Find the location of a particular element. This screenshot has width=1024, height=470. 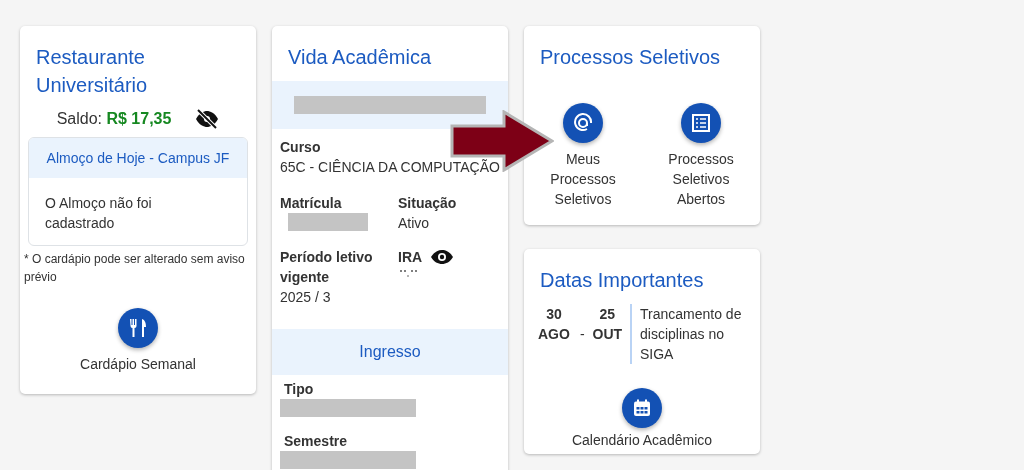

masked-value-icon is located at coordinates (409, 273).